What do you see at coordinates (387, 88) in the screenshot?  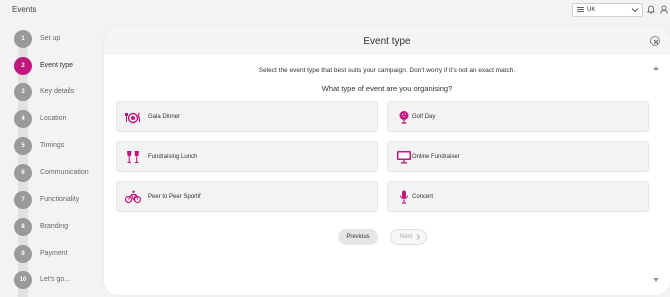 I see `question-text: What type of event are you organising?` at bounding box center [387, 88].